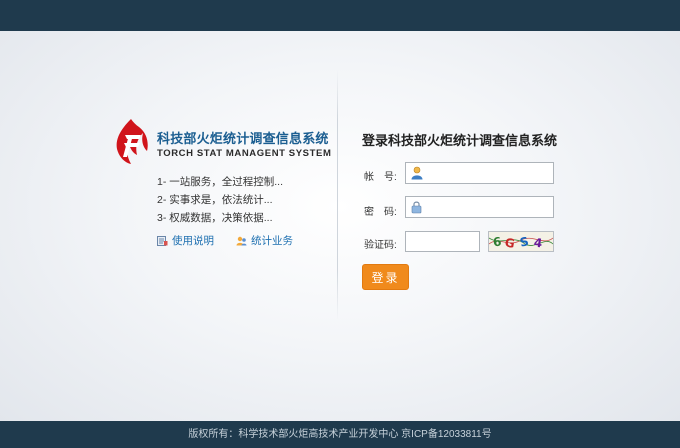 Image resolution: width=680 pixels, height=448 pixels. I want to click on document-icon, so click(162, 240).